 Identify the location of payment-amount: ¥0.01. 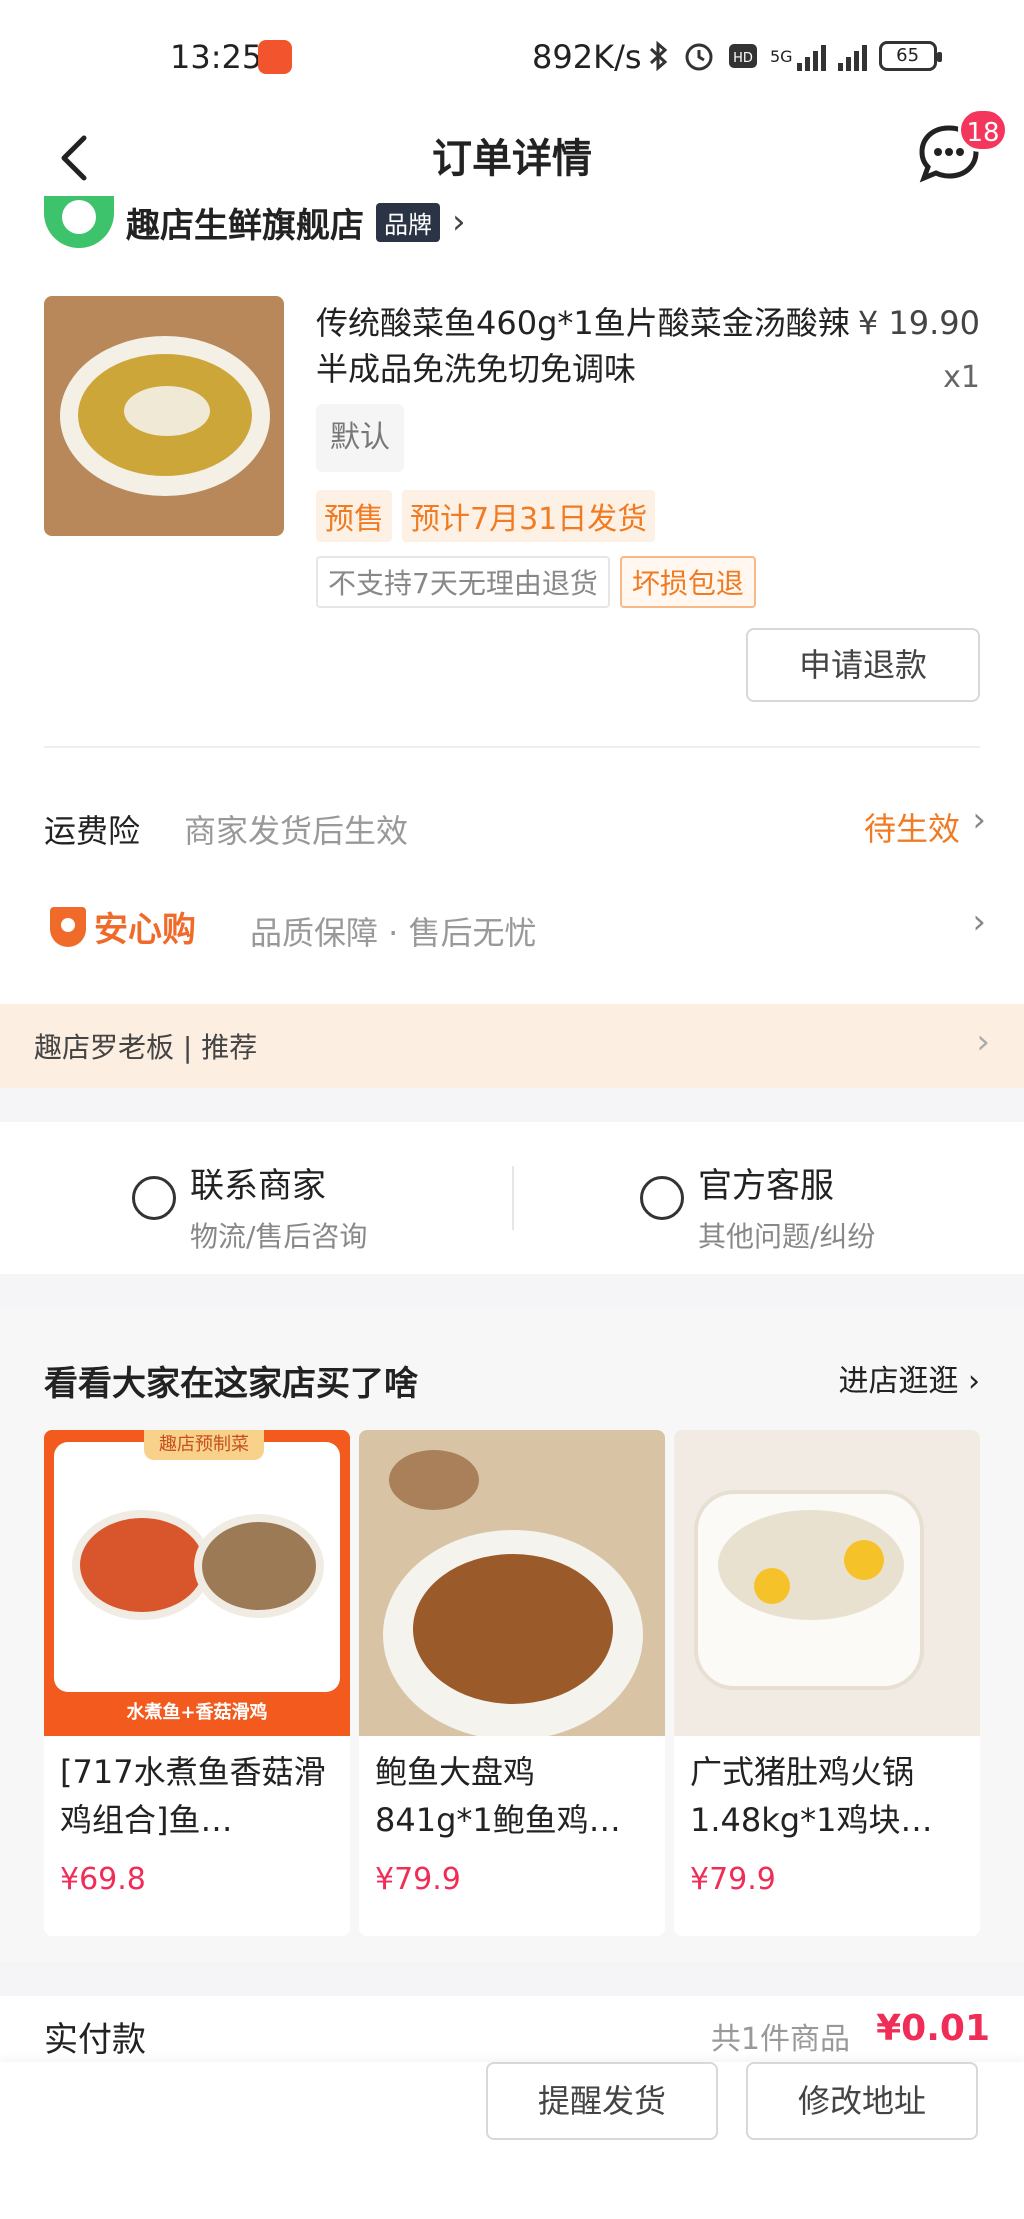
(933, 2028).